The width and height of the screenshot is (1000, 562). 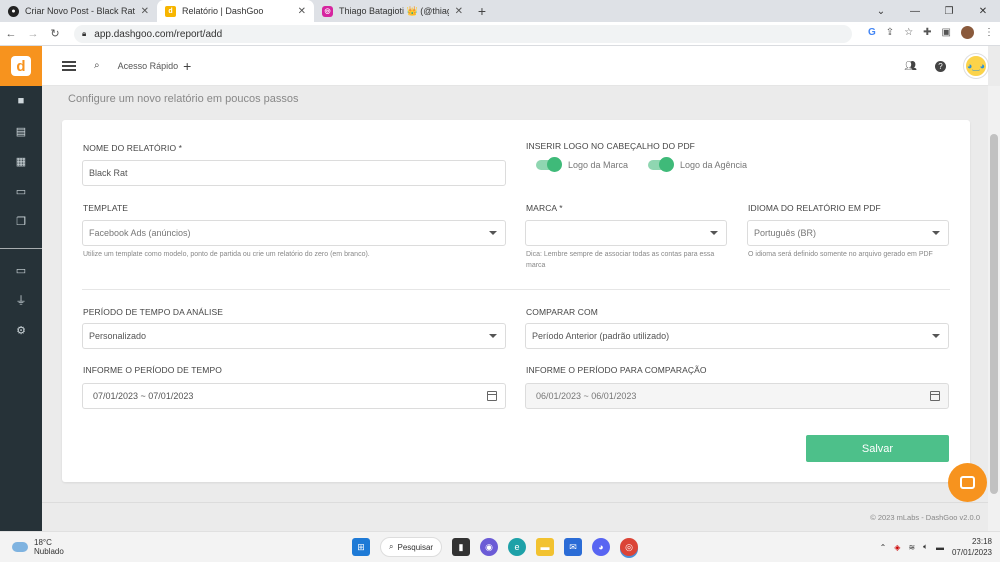 I want to click on back-icon: ←, so click(x=11, y=34).